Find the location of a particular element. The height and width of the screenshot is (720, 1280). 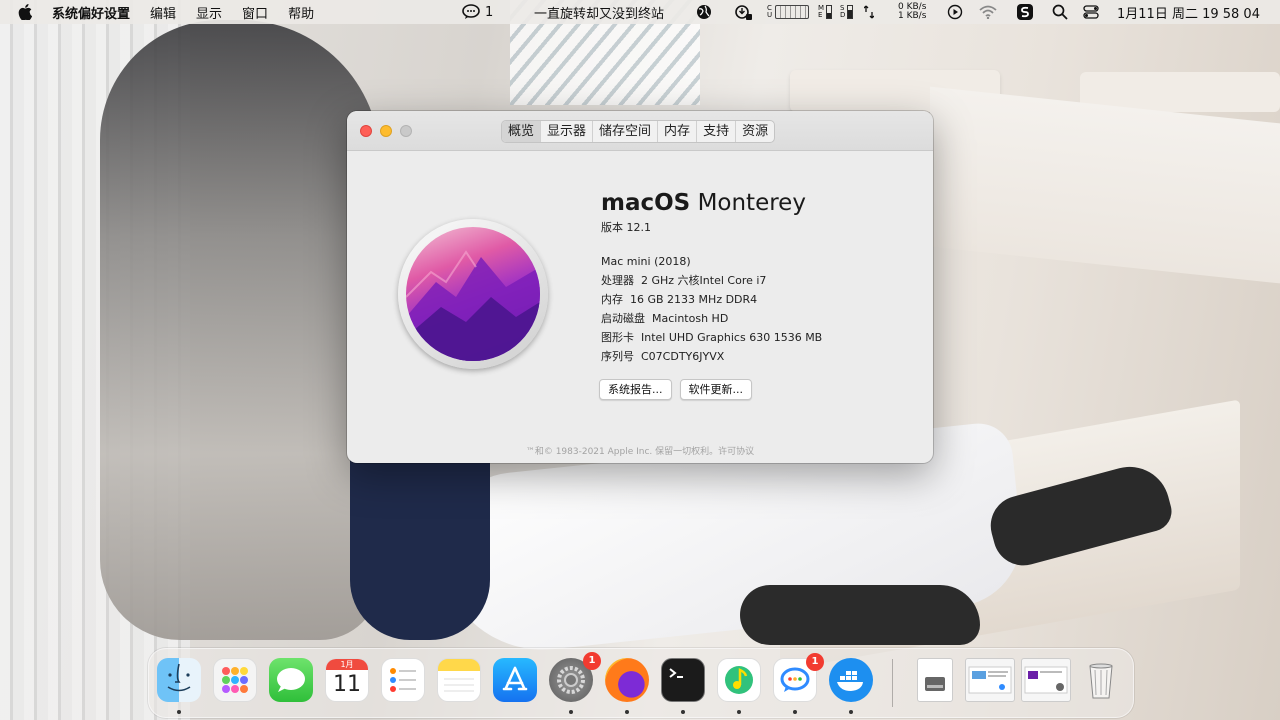

memory-monitor: ME is located at coordinates (826, 12).